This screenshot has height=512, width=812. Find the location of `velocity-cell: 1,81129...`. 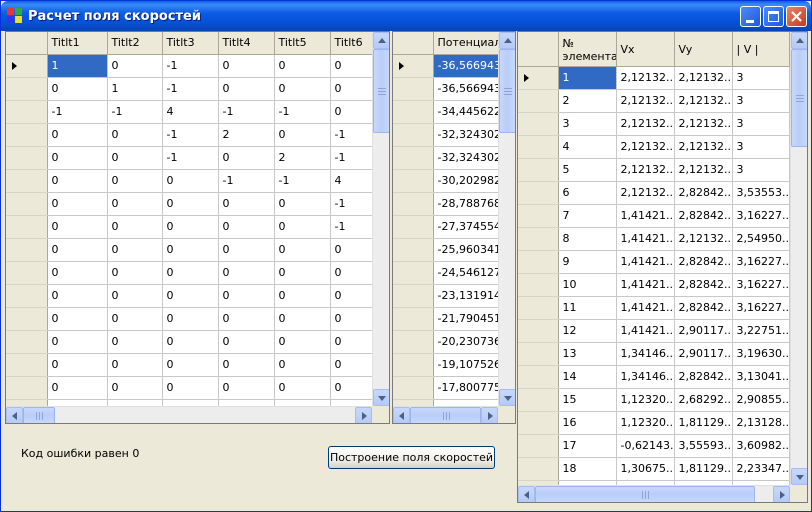

velocity-cell: 1,81129... is located at coordinates (703, 469).